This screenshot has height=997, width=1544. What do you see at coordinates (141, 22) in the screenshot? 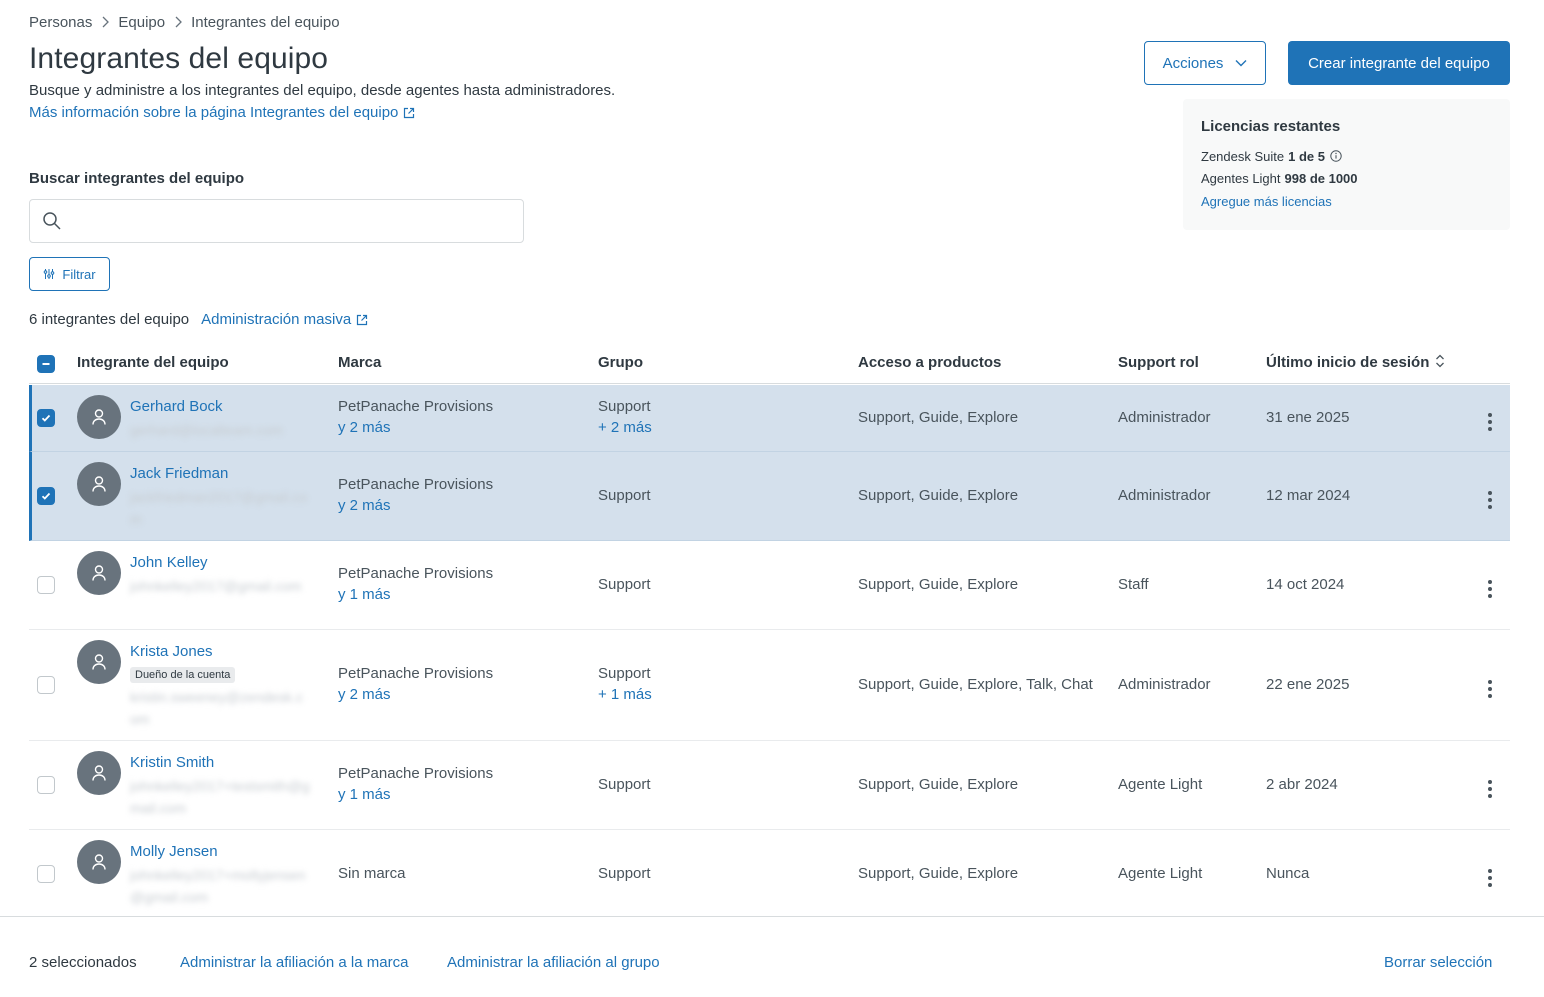
I see `breadcrumb-equipo: Equipo` at bounding box center [141, 22].